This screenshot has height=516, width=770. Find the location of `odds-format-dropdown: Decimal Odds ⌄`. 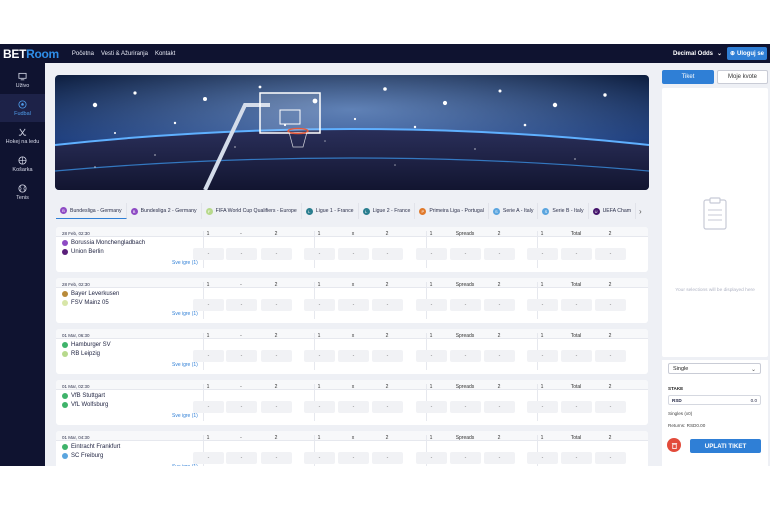

odds-format-dropdown: Decimal Odds ⌄ is located at coordinates (697, 54).